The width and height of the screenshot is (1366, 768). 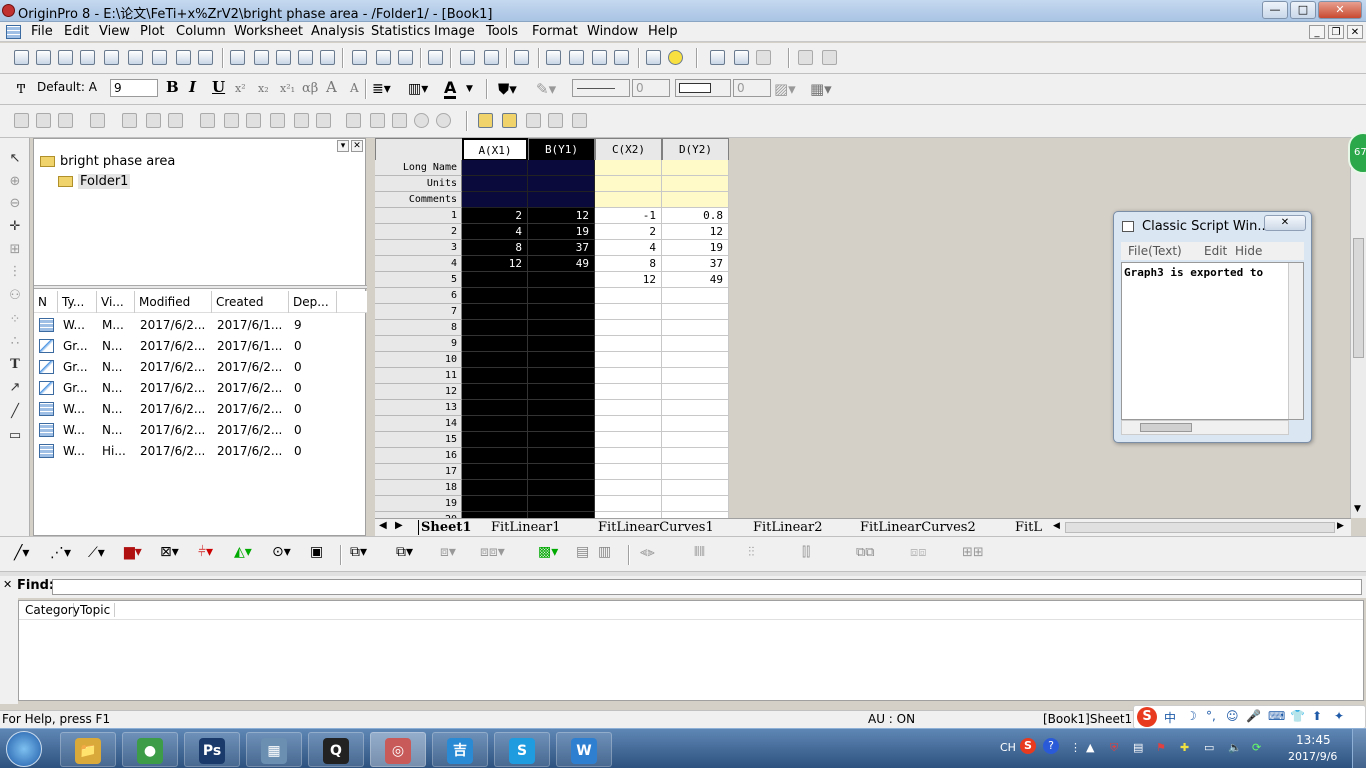 I want to click on increase-font-button: A, so click(x=331, y=87).